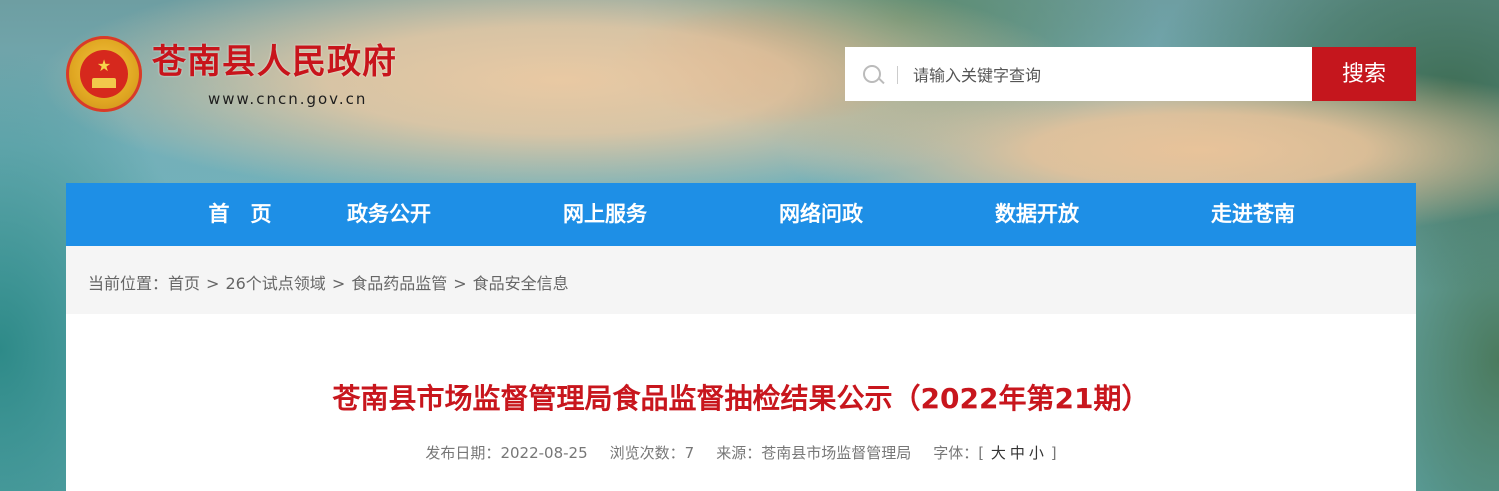  Describe the element at coordinates (328, 282) in the screenshot. I see `breadcrumb: 当前位置：首页 >26个试点领域 > 食品药品监管 > 食品安全信息` at that location.